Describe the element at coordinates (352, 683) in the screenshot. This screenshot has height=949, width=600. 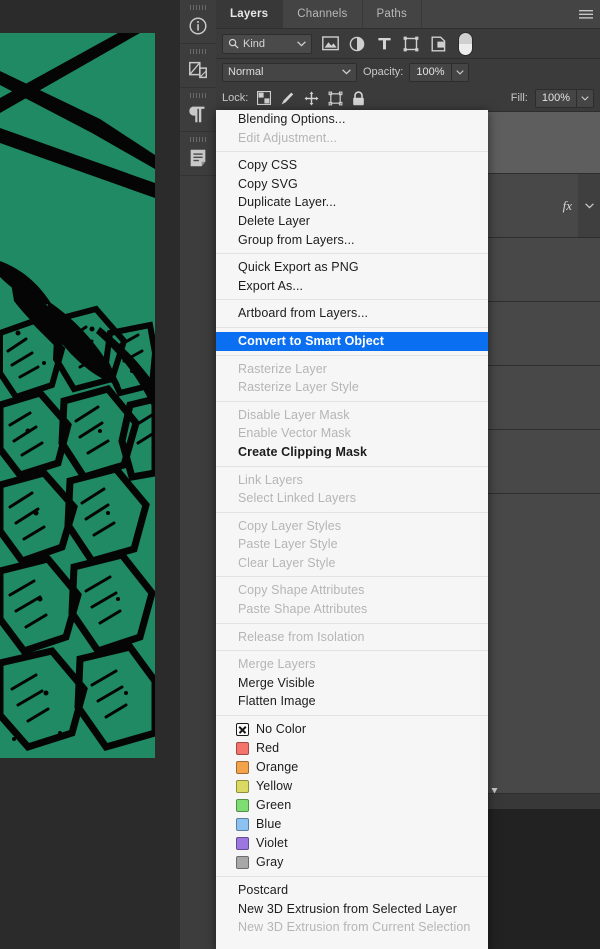
I see `menu-item-merge-visible: Merge Visible` at that location.